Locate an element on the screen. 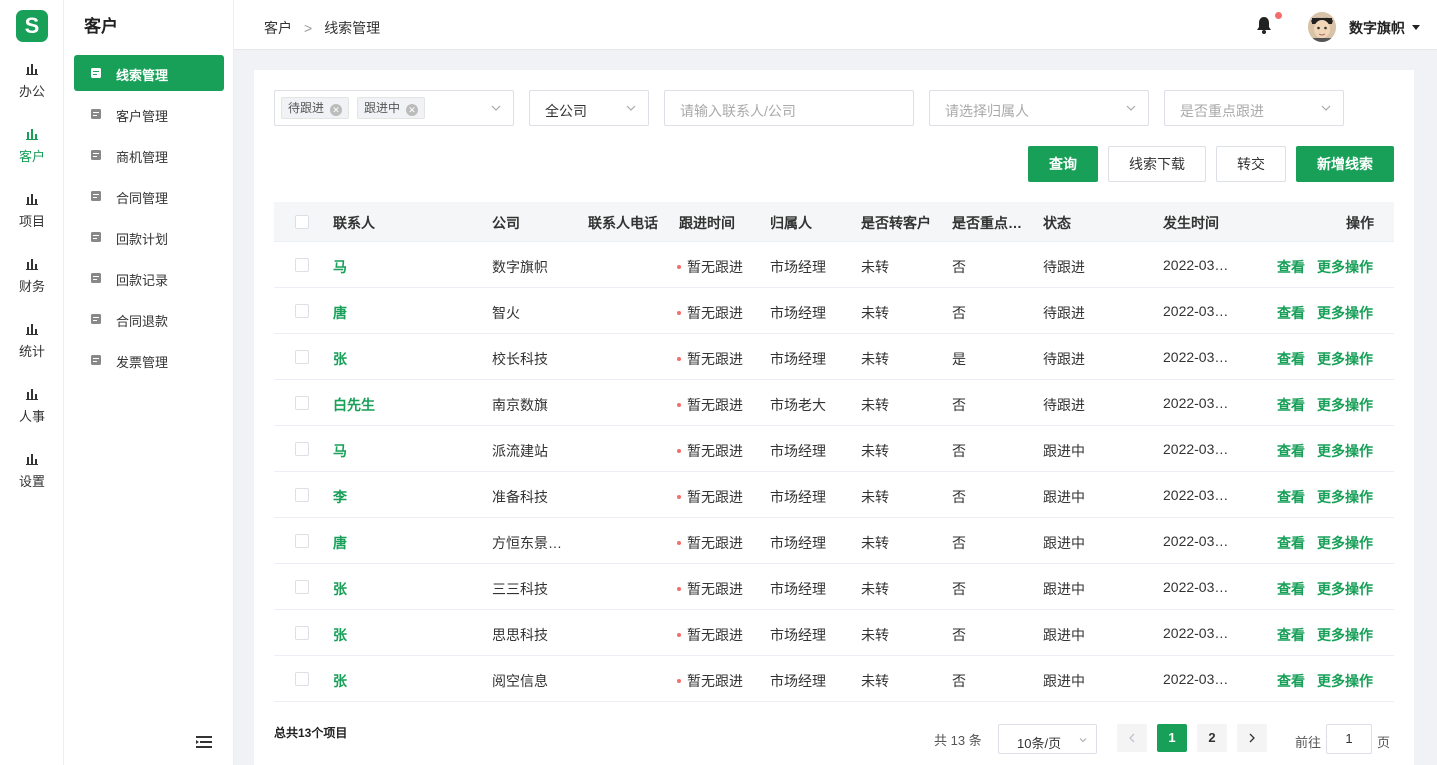 Image resolution: width=1437 pixels, height=765 pixels. prev-page-button is located at coordinates (1132, 738).